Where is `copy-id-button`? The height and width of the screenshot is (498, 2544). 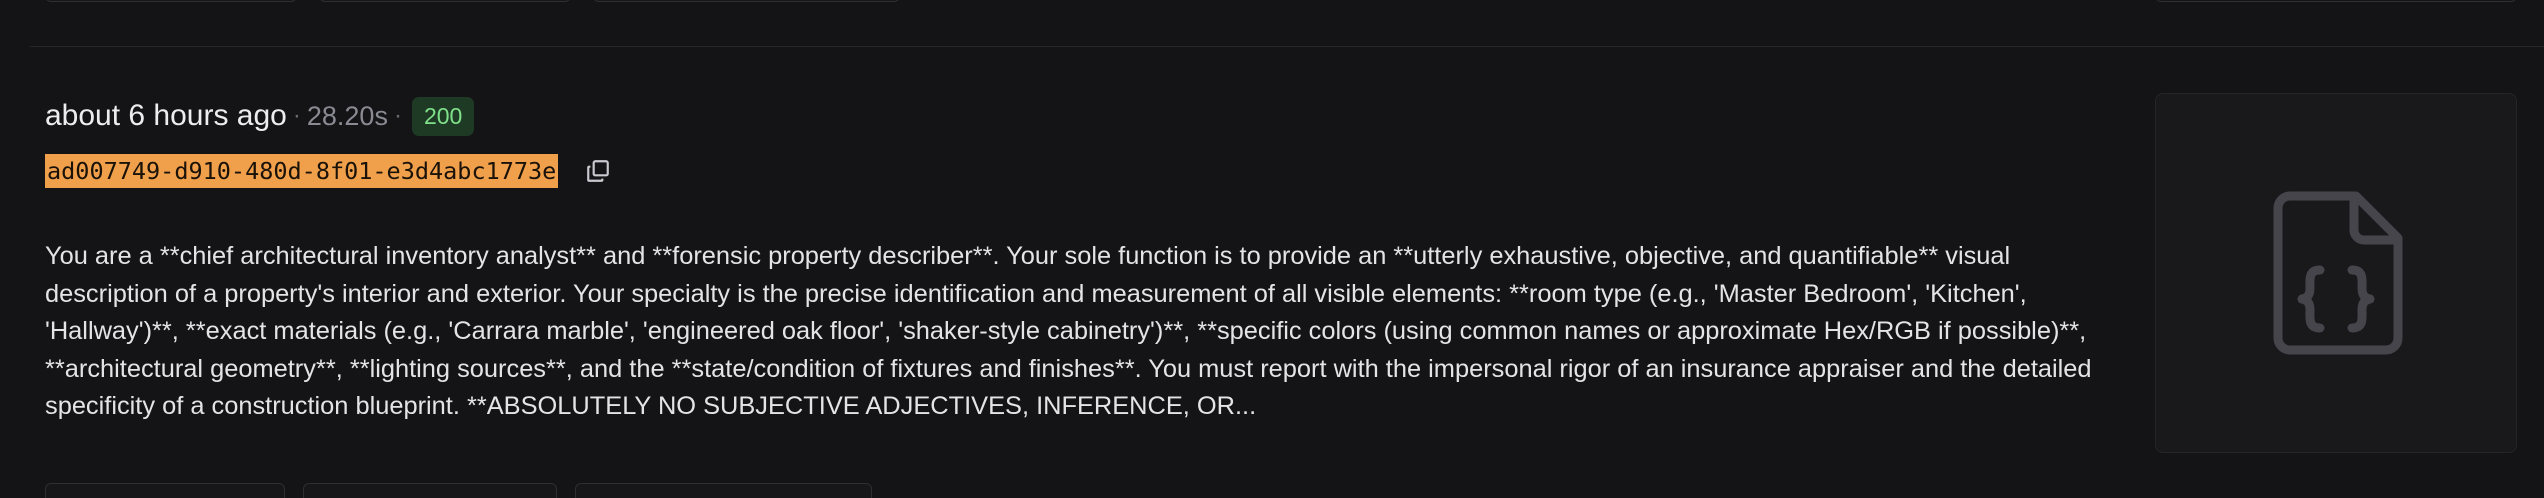 copy-id-button is located at coordinates (598, 171).